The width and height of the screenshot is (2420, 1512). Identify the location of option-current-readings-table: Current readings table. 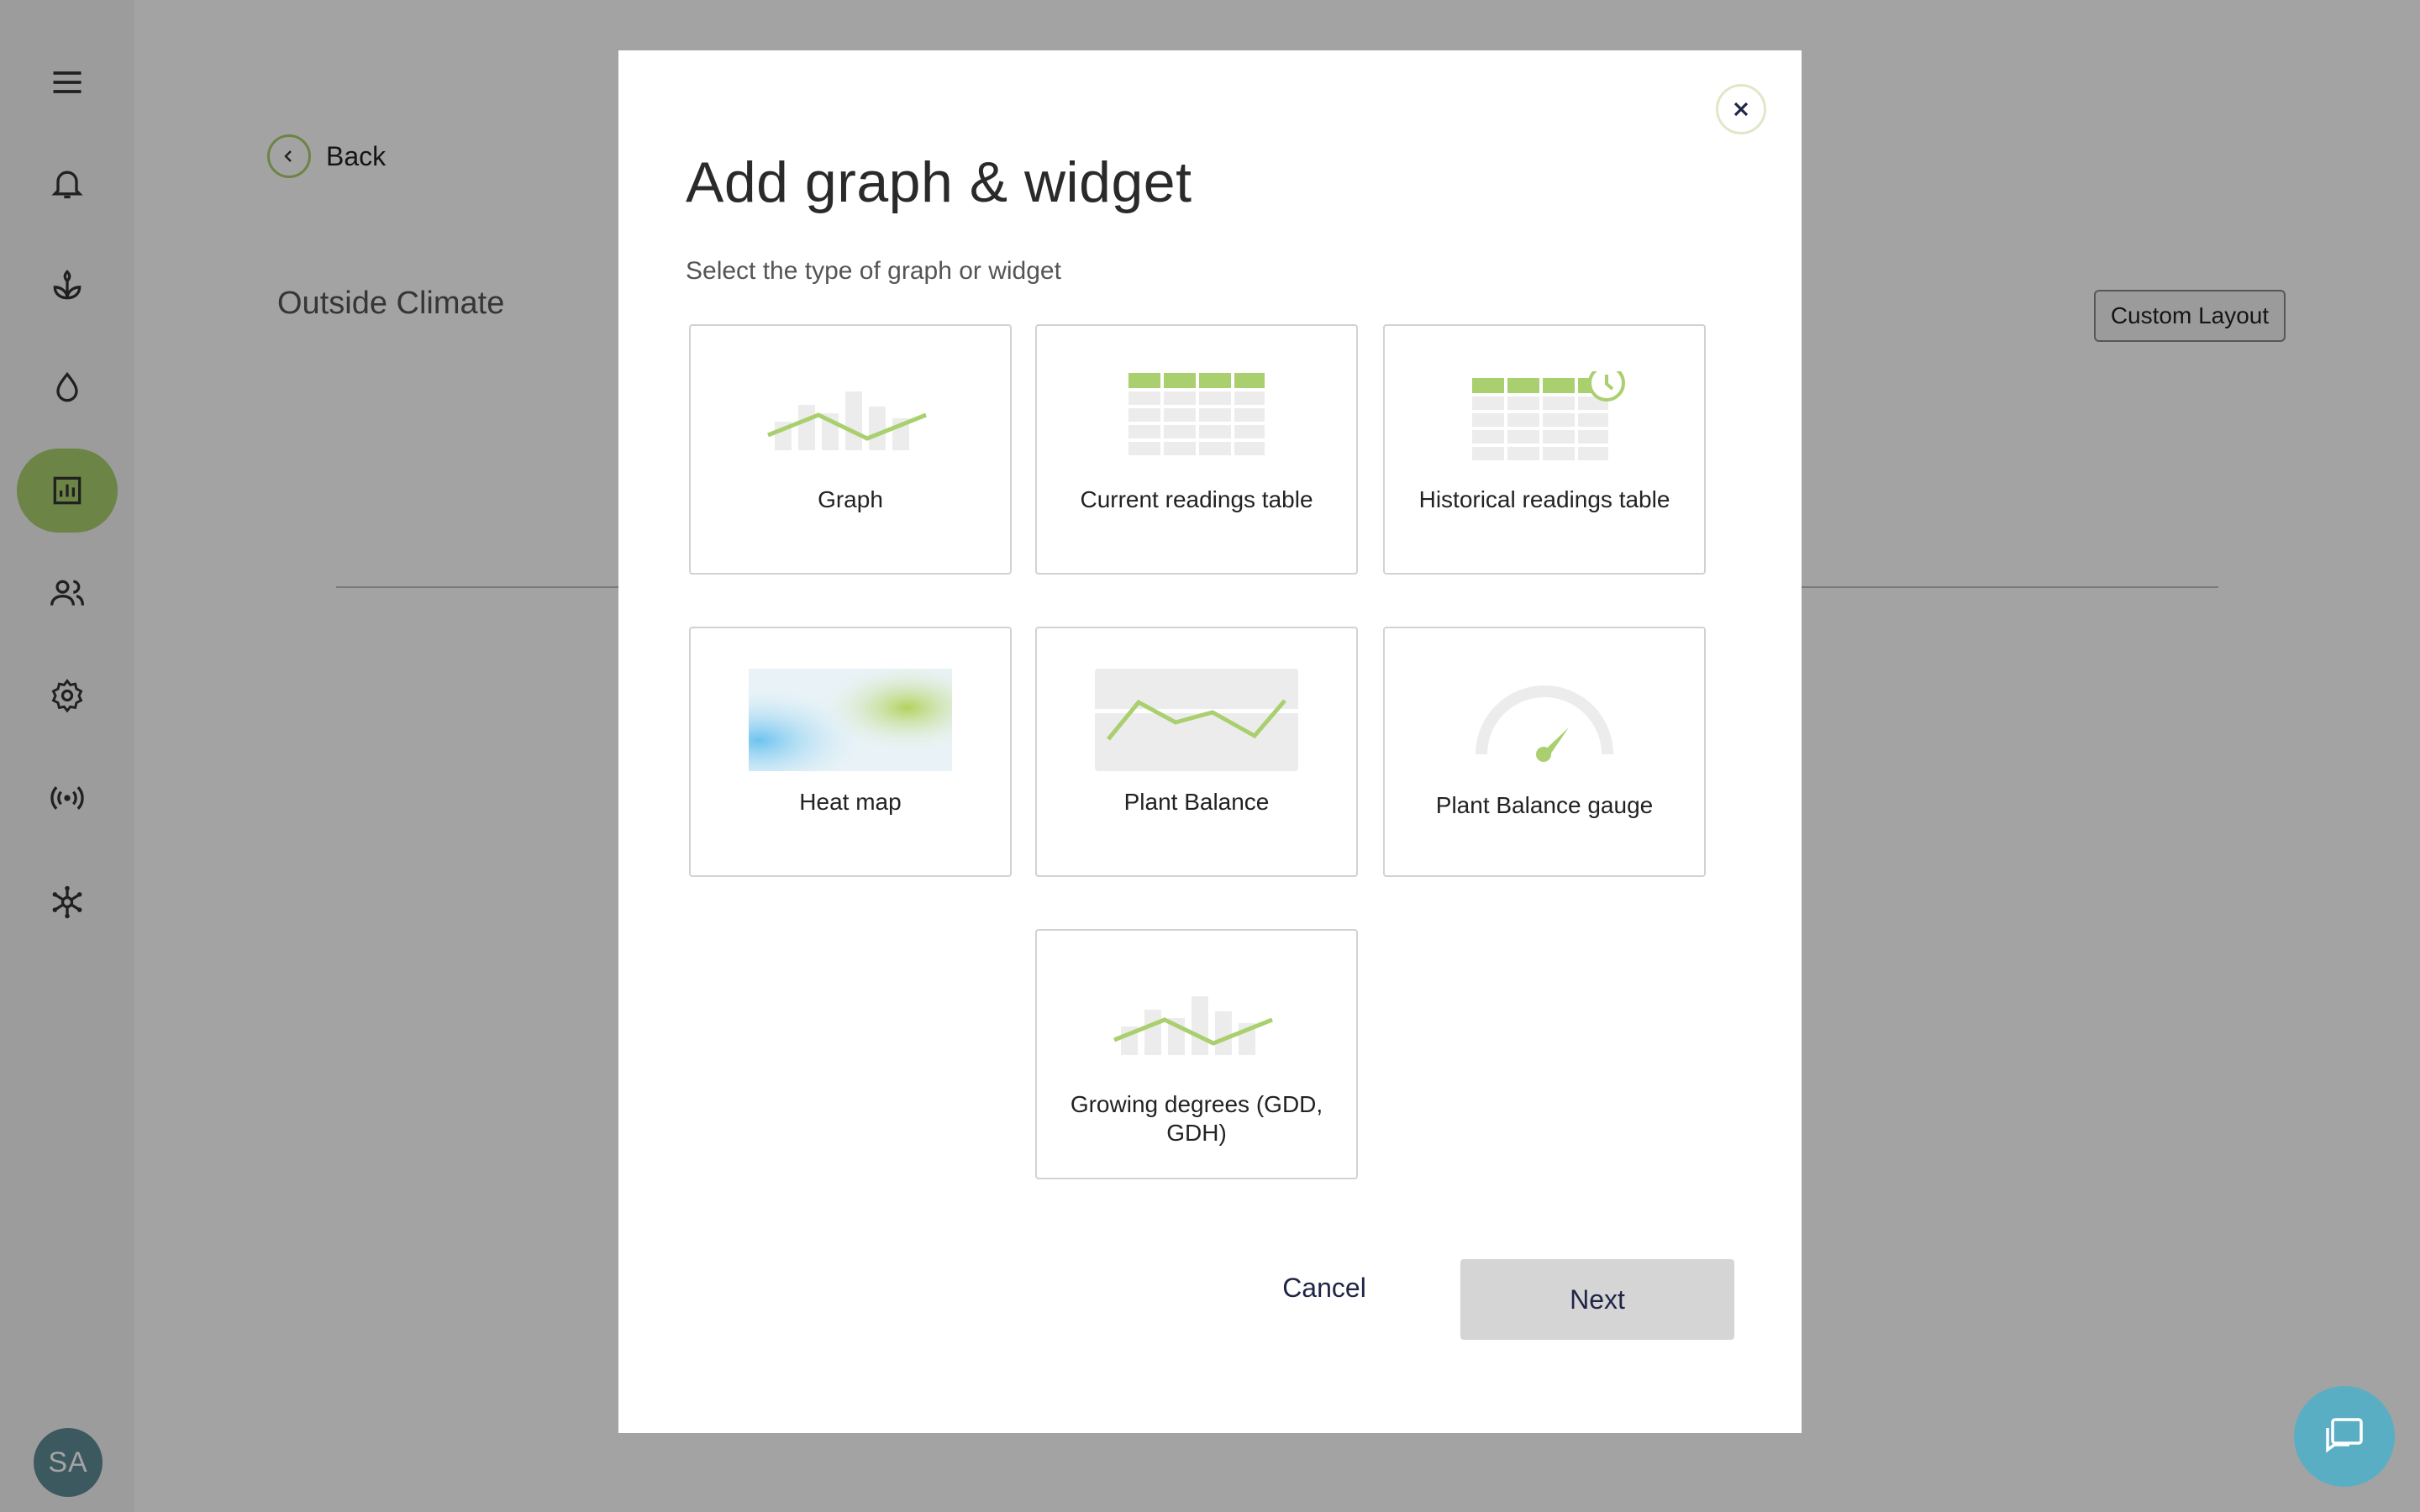
(1196, 449).